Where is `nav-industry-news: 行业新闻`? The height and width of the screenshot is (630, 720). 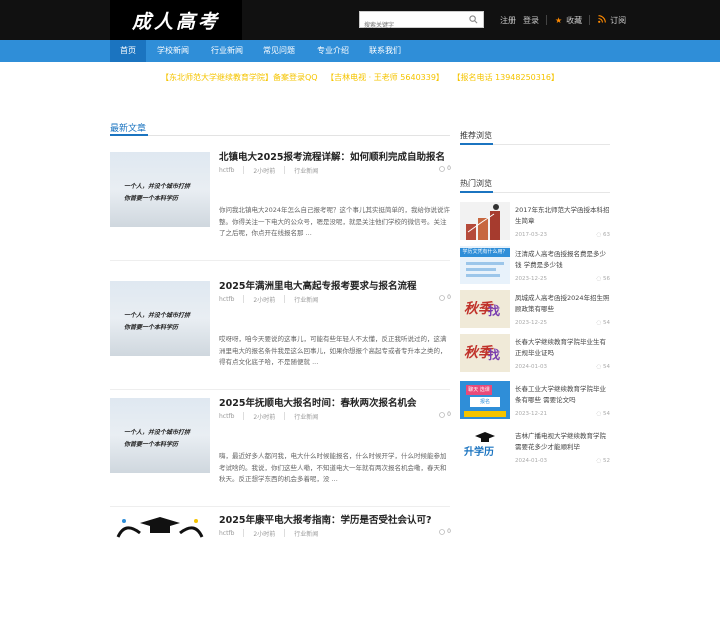
nav-industry-news: 行业新闻 is located at coordinates (227, 51).